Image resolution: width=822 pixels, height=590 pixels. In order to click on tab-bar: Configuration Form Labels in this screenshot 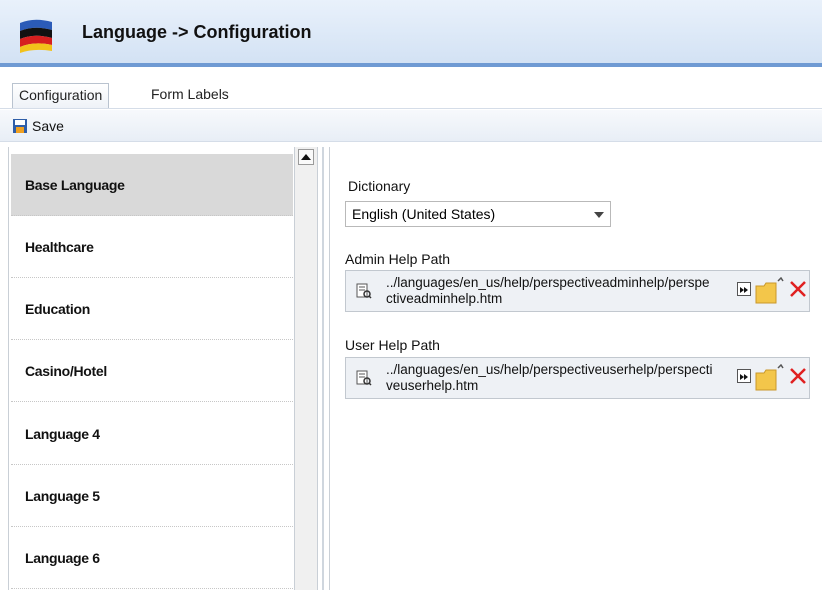, I will do `click(411, 89)`.